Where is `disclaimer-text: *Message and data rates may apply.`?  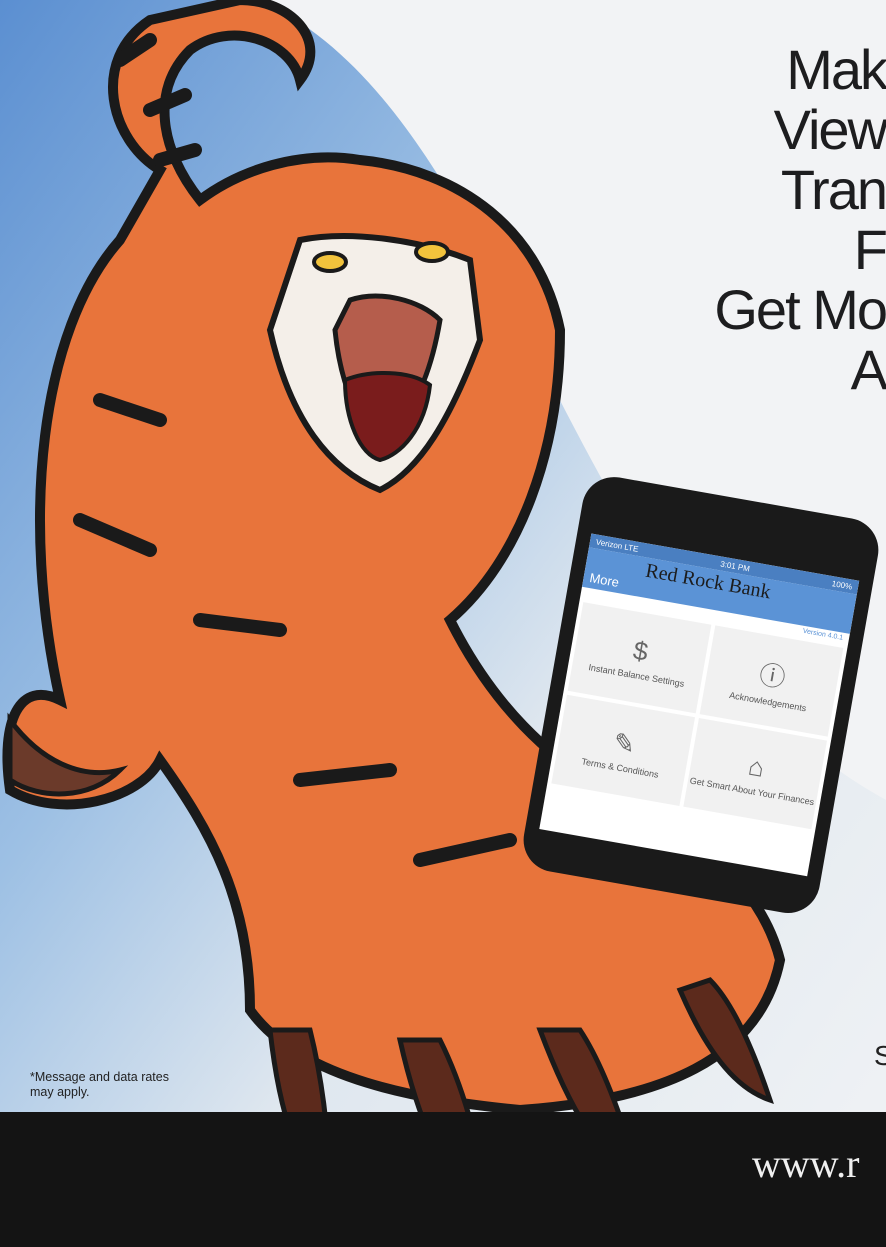 disclaimer-text: *Message and data rates may apply. is located at coordinates (99, 1084).